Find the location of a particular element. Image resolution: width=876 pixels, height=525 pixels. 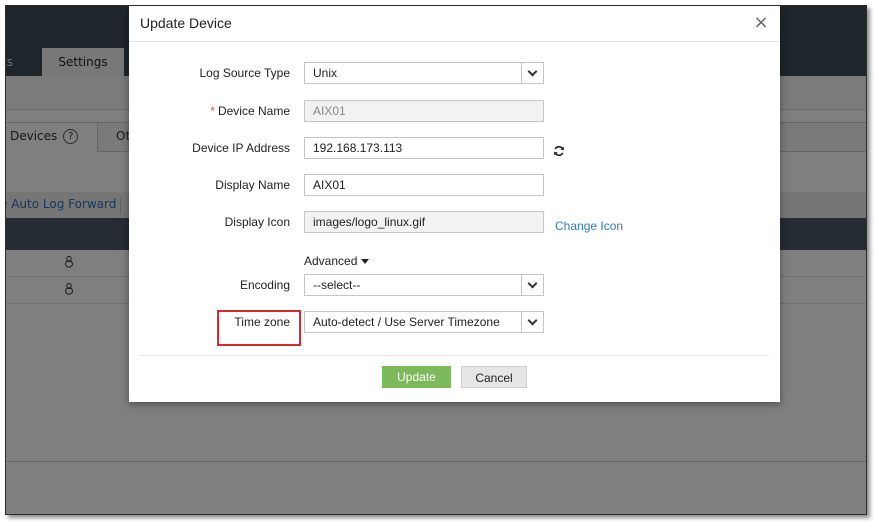

display-name-label: Display Name is located at coordinates (252, 185).